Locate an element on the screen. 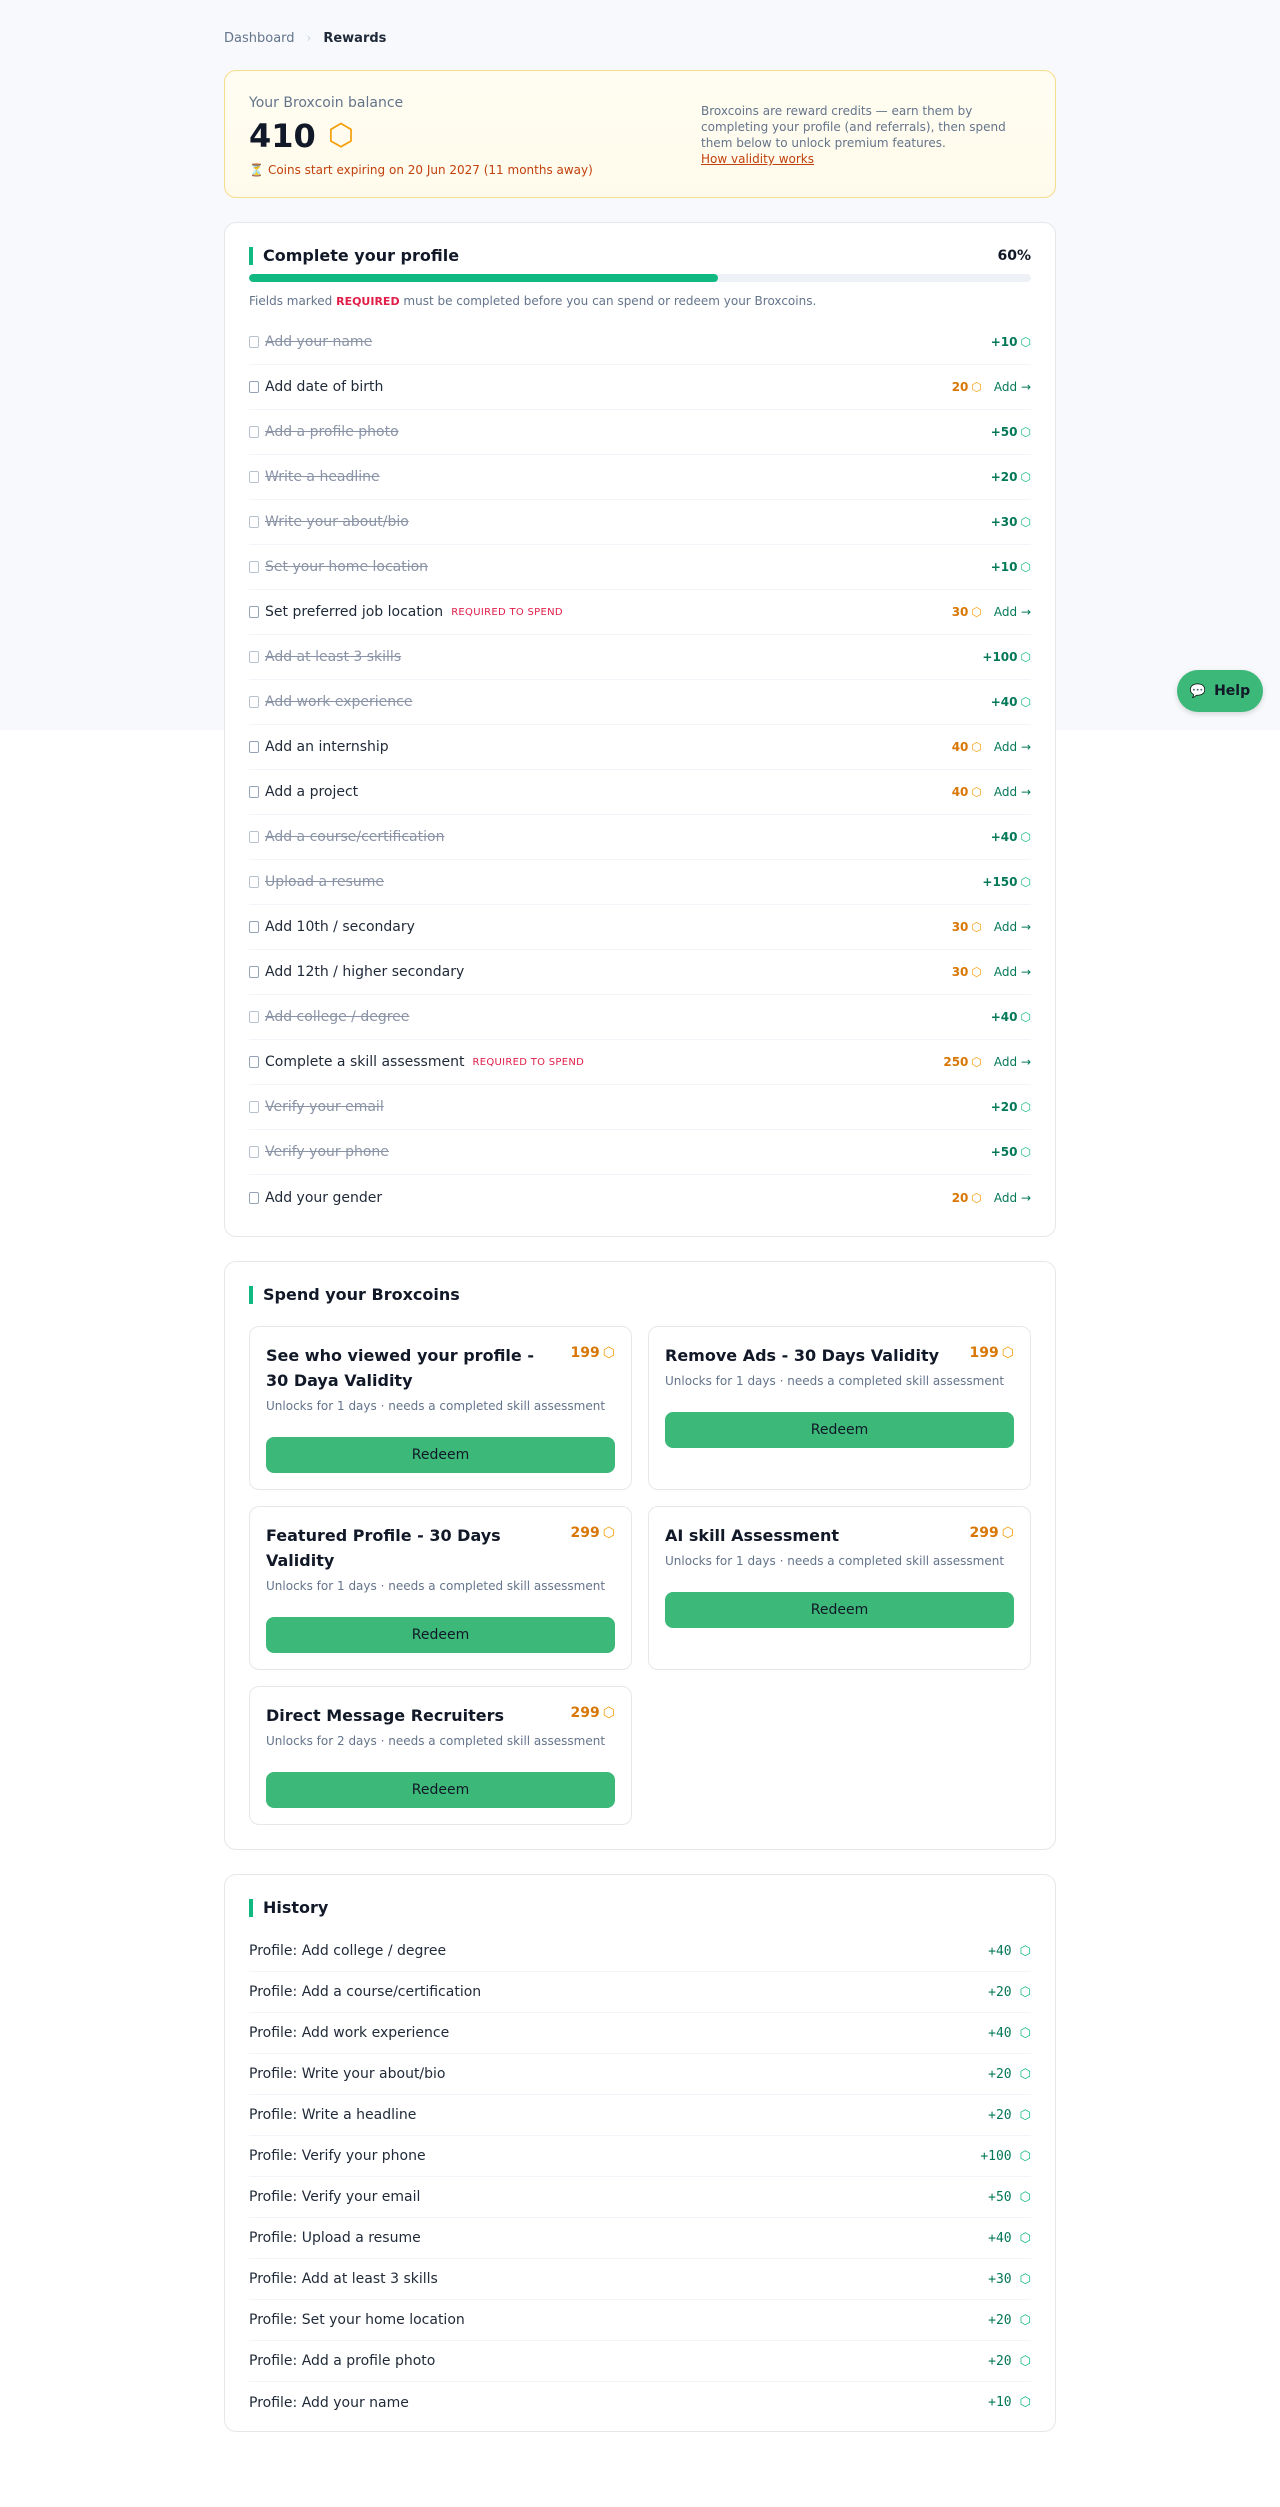 This screenshot has width=1280, height=2507. task-label: Add date of birth is located at coordinates (324, 387).